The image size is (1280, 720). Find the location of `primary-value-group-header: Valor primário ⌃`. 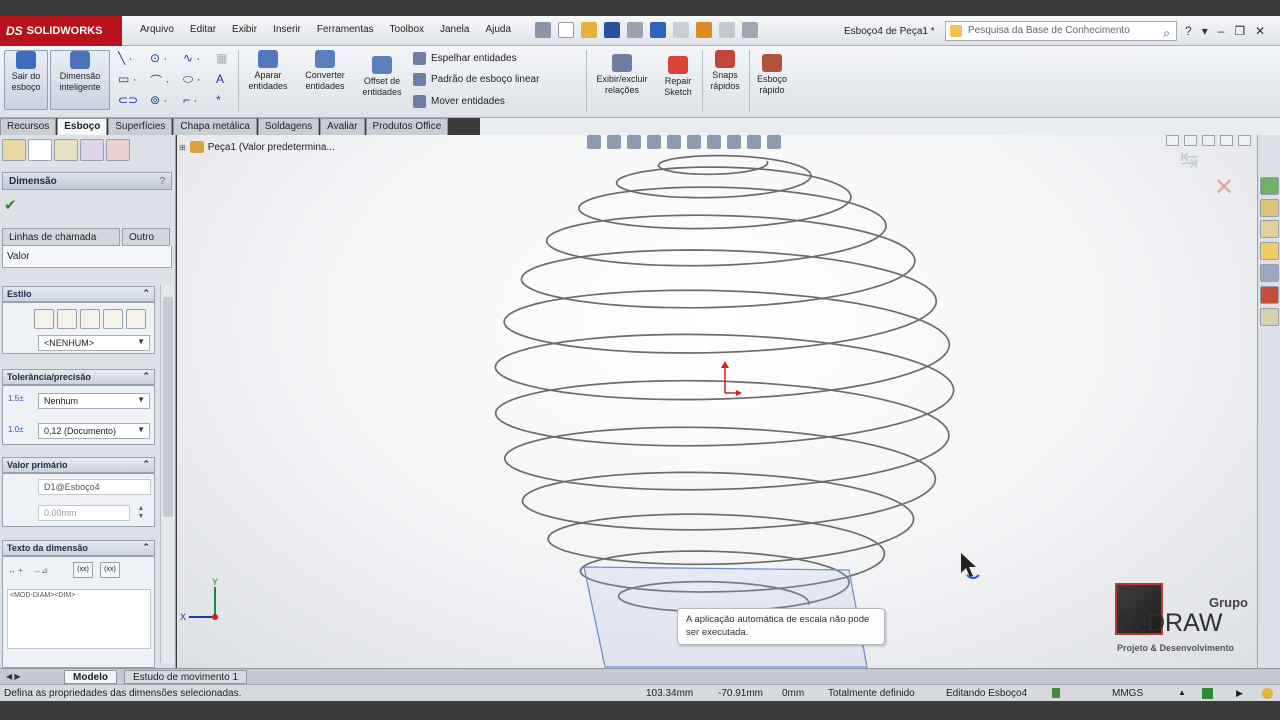

primary-value-group-header: Valor primário ⌃ is located at coordinates (78, 465).